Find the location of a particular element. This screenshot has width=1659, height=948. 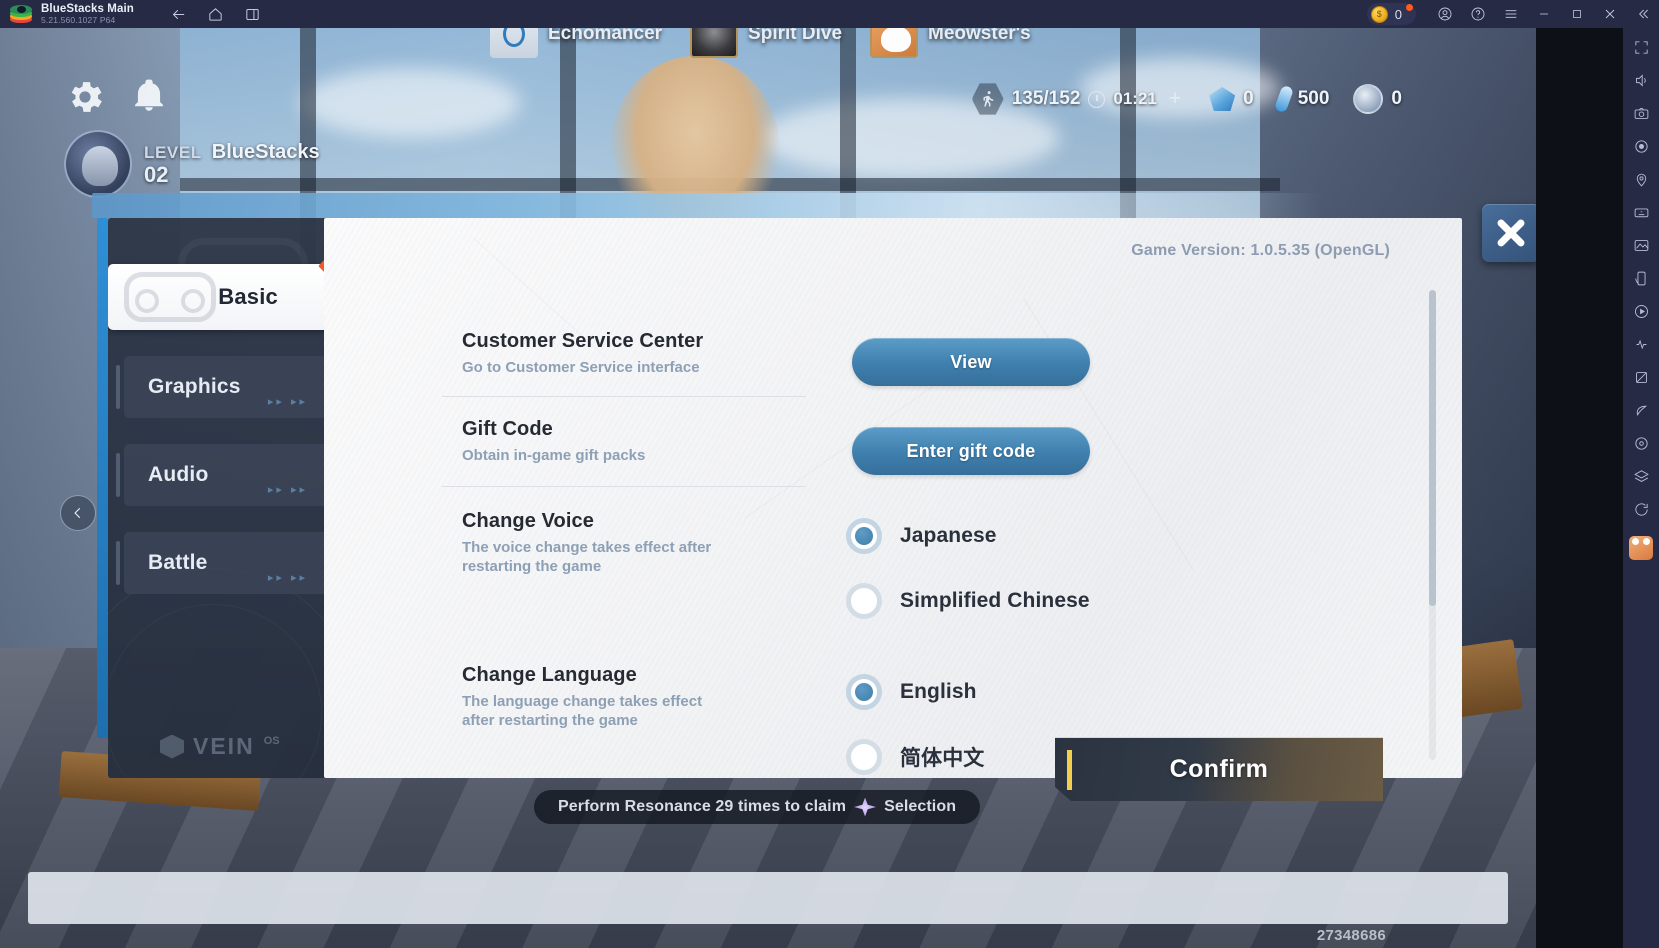

gem-icon is located at coordinates (1222, 99).